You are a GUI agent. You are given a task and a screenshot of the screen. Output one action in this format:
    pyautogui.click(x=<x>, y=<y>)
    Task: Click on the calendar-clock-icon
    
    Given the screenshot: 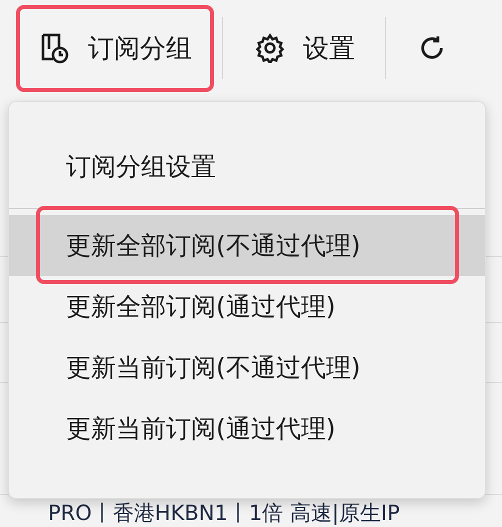 What is the action you would take?
    pyautogui.click(x=55, y=48)
    